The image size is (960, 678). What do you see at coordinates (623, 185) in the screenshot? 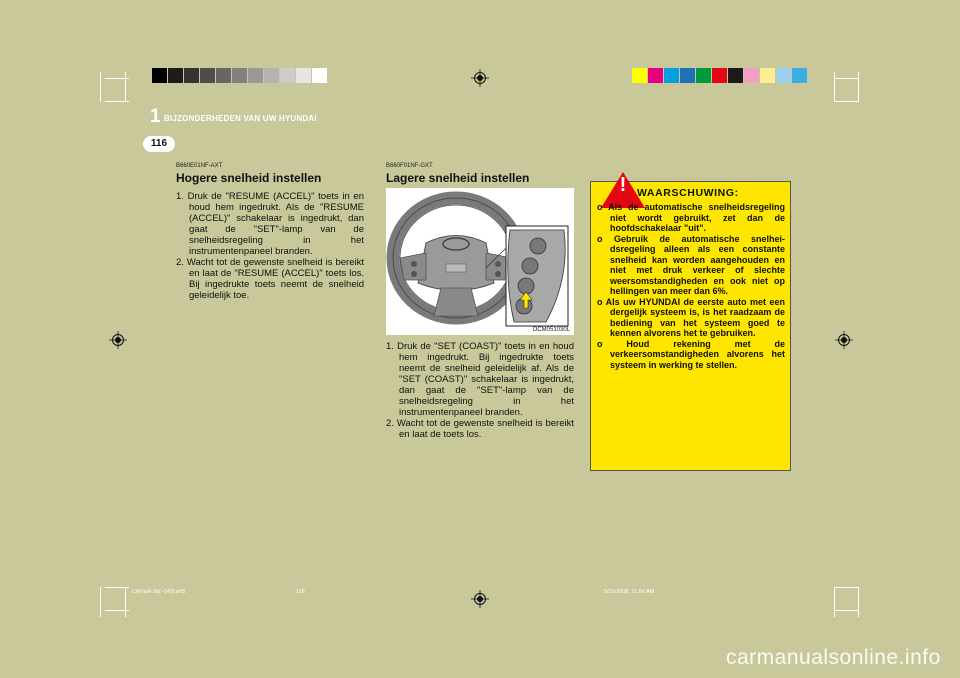
I see `warning-exclamation: !` at bounding box center [623, 185].